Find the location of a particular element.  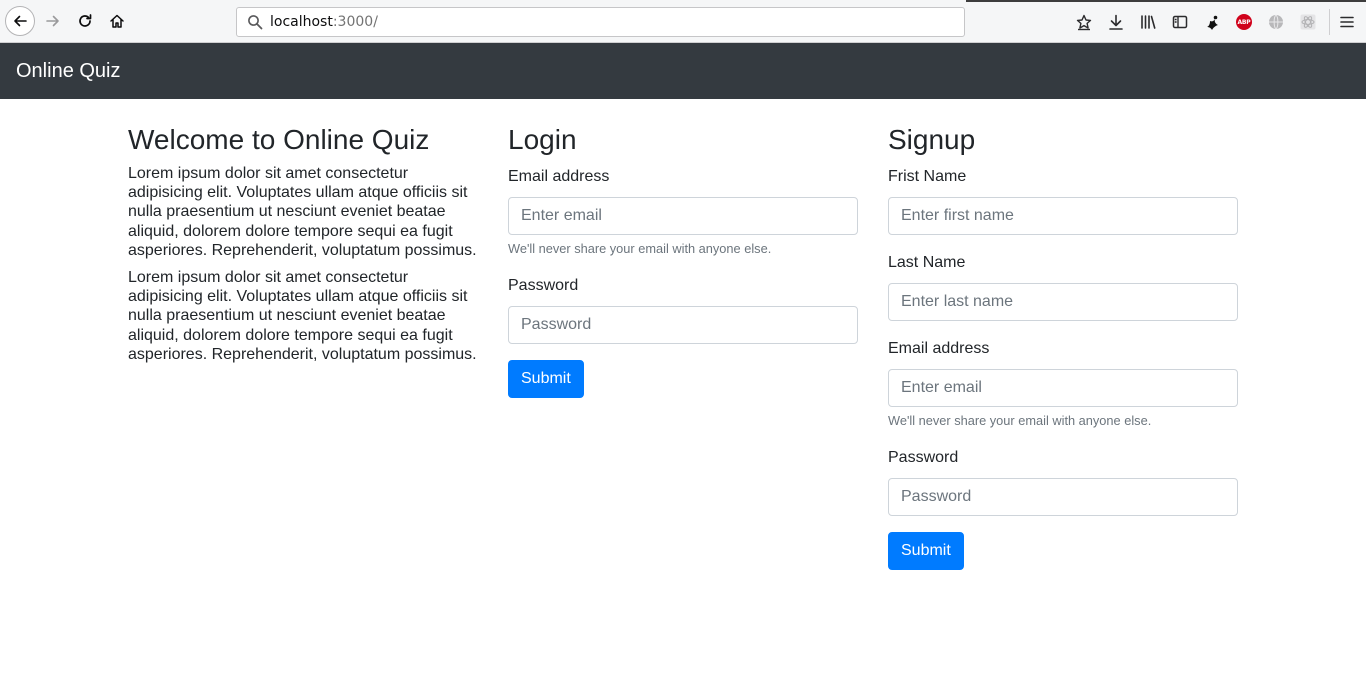

login-email-label: Email address is located at coordinates (559, 176).